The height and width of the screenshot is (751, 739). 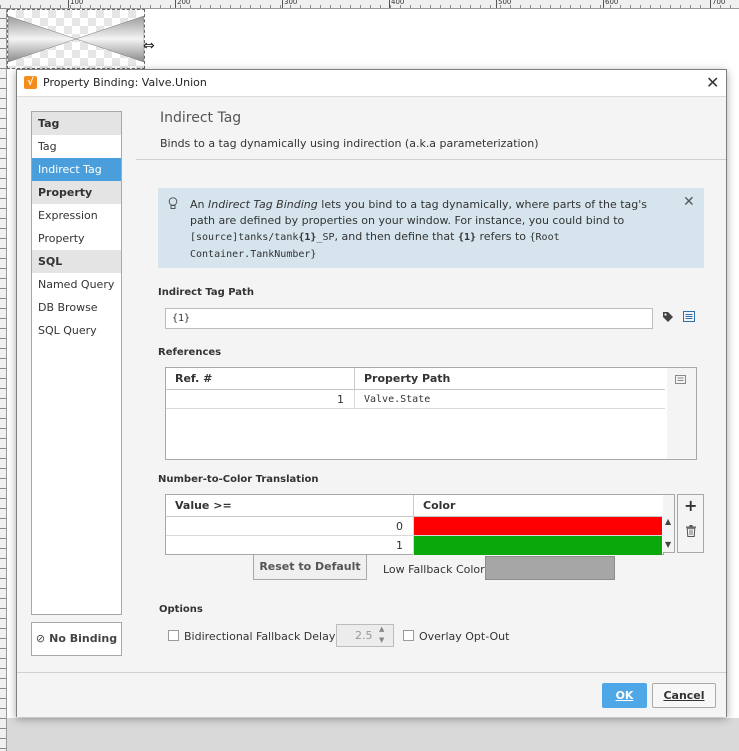 What do you see at coordinates (290, 506) in the screenshot?
I see `column-header-value: Value >=` at bounding box center [290, 506].